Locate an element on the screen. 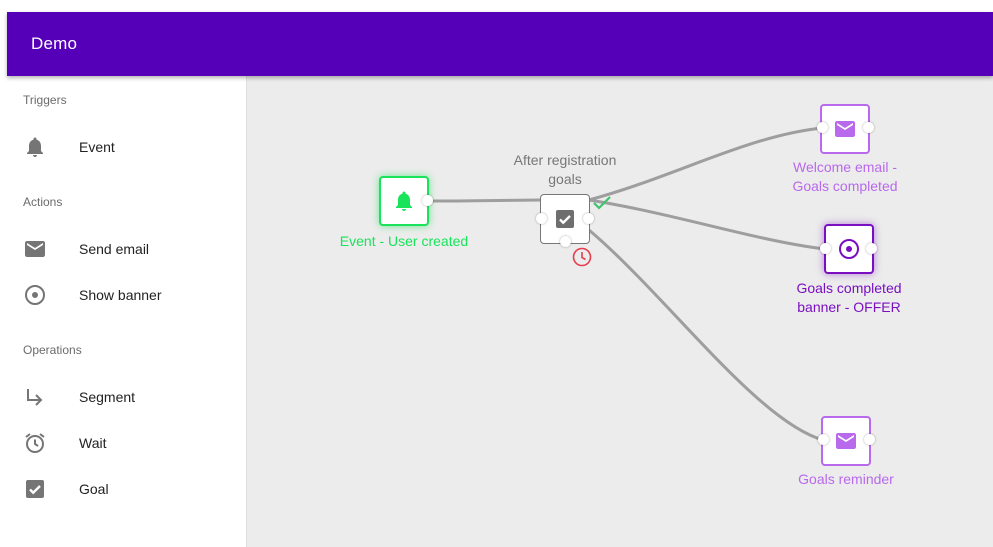 Image resolution: width=993 pixels, height=547 pixels. goal-node-input-port is located at coordinates (541, 218).